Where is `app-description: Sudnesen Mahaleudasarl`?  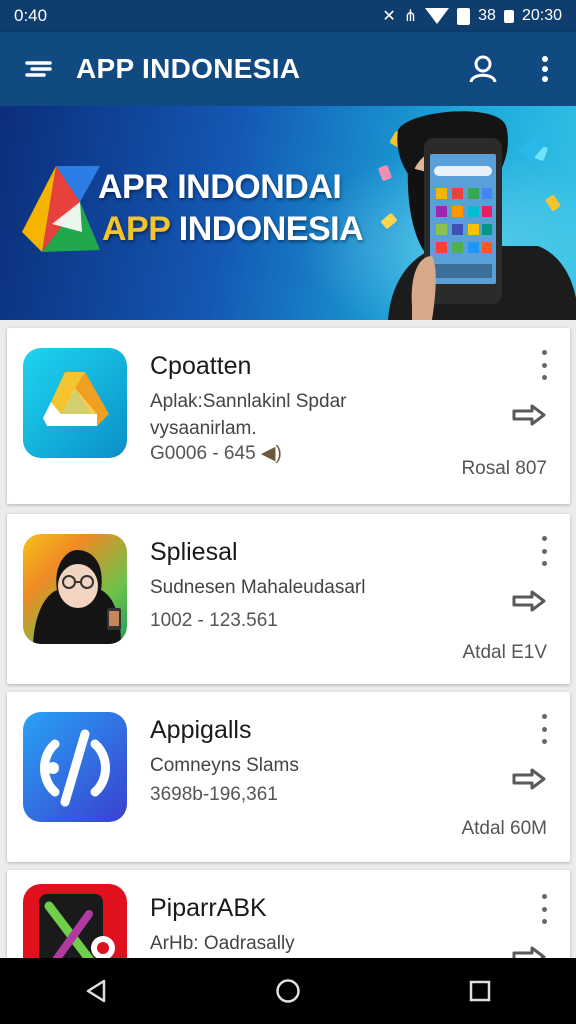 app-description: Sudnesen Mahaleudasarl is located at coordinates (320, 587).